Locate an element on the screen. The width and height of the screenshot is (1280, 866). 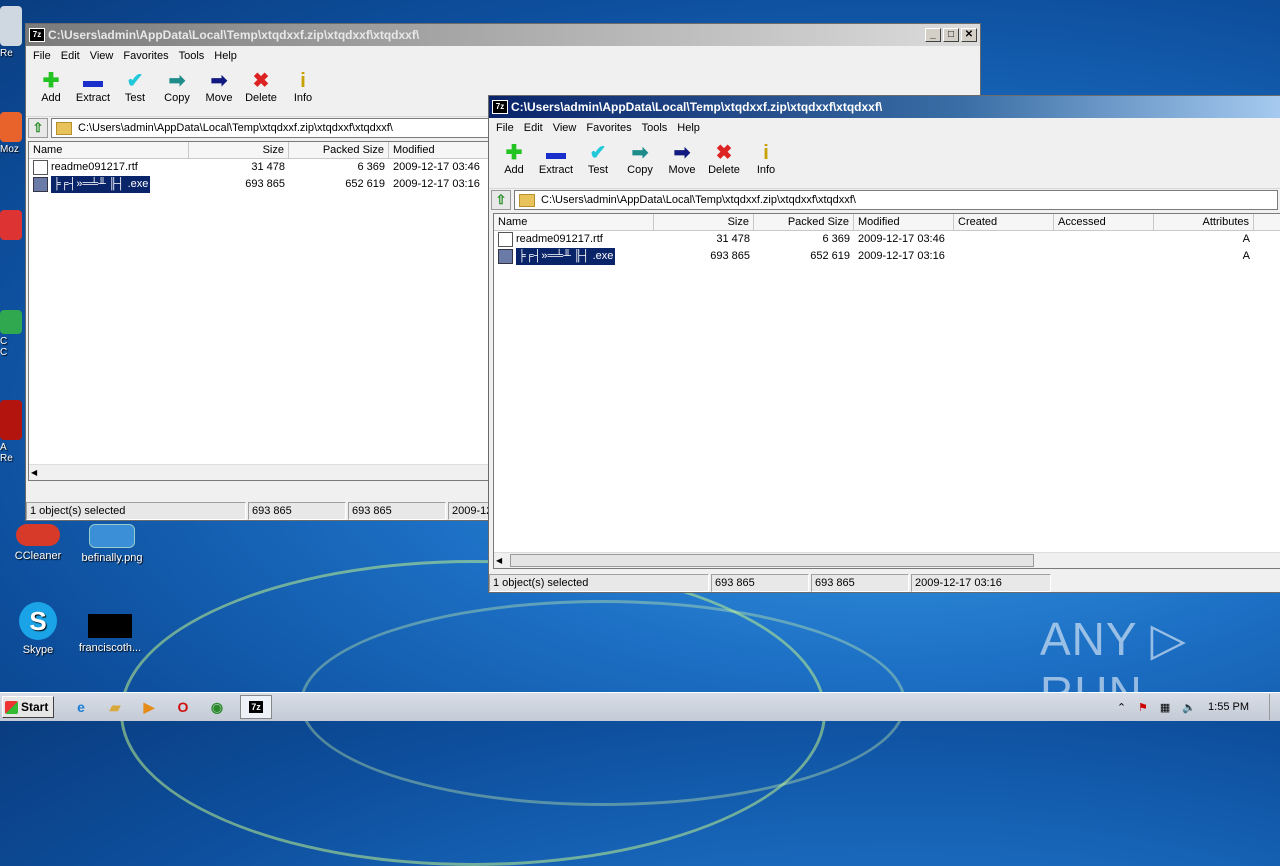
tool-label: Extract is located at coordinates (556, 170).